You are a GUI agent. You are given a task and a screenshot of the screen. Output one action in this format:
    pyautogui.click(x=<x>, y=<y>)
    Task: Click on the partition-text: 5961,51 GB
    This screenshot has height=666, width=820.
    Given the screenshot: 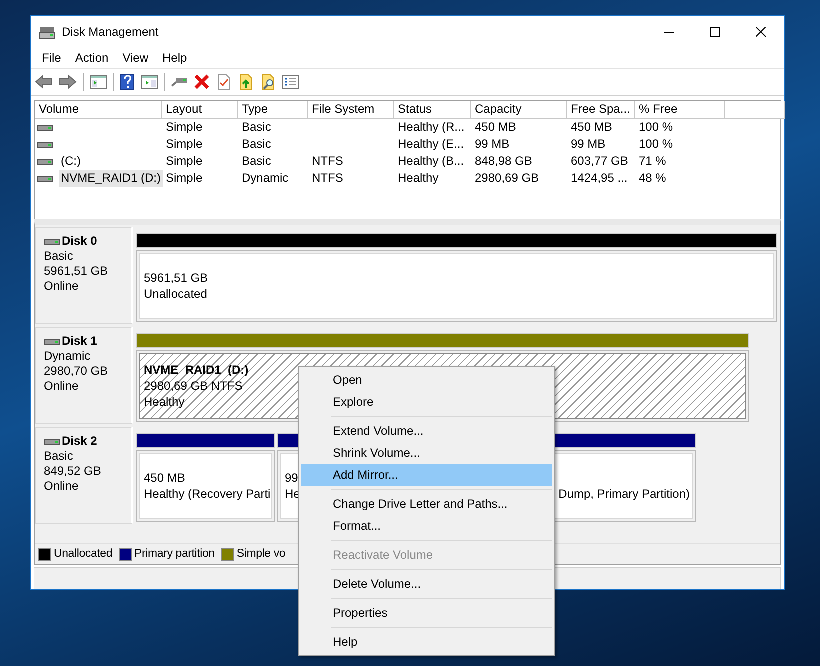 What is the action you would take?
    pyautogui.click(x=176, y=278)
    